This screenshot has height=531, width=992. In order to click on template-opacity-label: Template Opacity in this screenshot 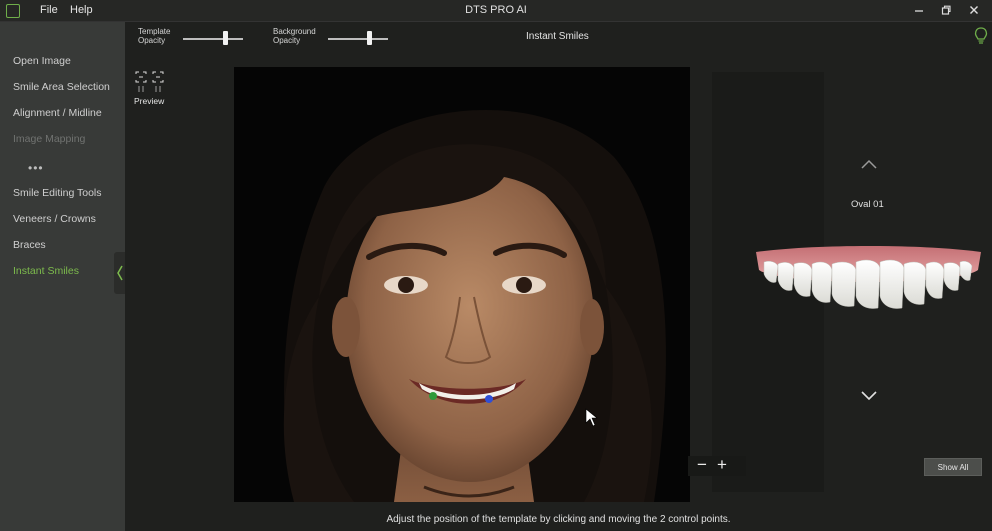, I will do `click(154, 36)`.